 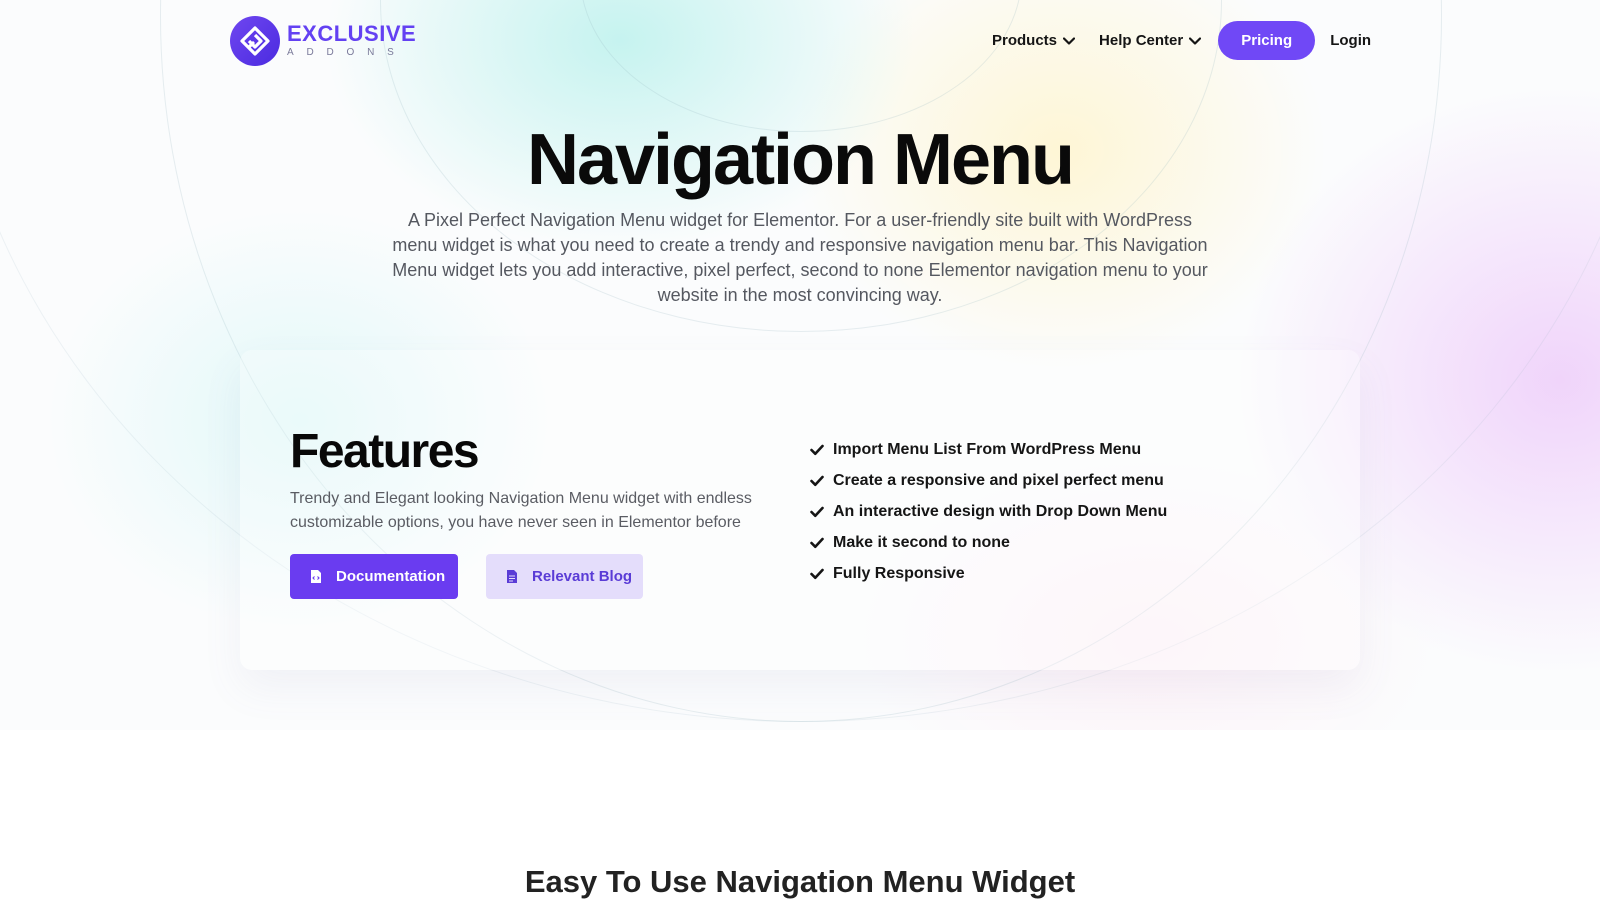 I want to click on page-title: Navigation Menu, so click(x=800, y=160).